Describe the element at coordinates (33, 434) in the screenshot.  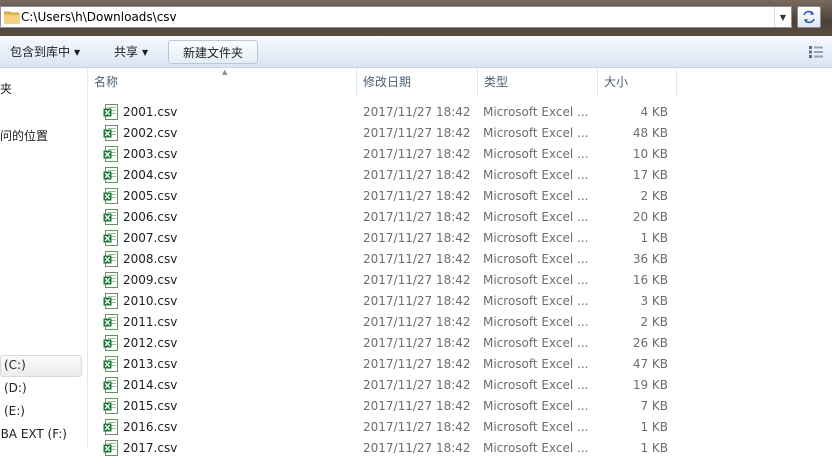
I see `nav-item-drive-f: HIBA EXT (F:)` at that location.